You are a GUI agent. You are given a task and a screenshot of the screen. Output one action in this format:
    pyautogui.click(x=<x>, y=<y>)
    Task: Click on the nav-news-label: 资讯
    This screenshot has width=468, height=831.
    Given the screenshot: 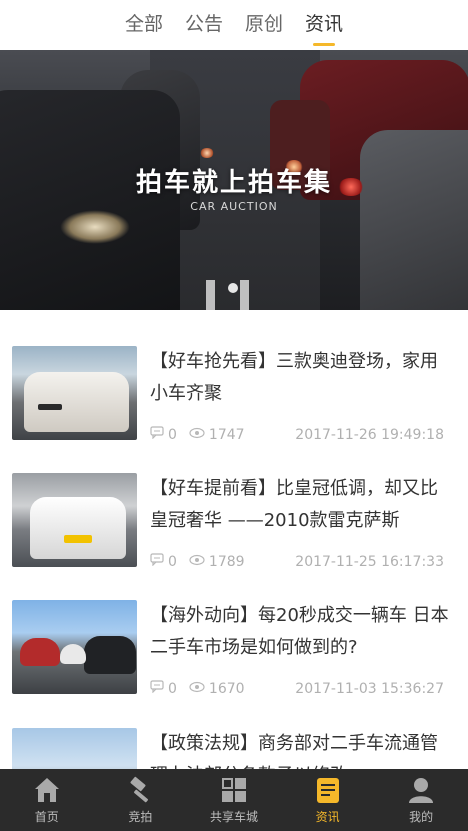 What is the action you would take?
    pyautogui.click(x=327, y=817)
    